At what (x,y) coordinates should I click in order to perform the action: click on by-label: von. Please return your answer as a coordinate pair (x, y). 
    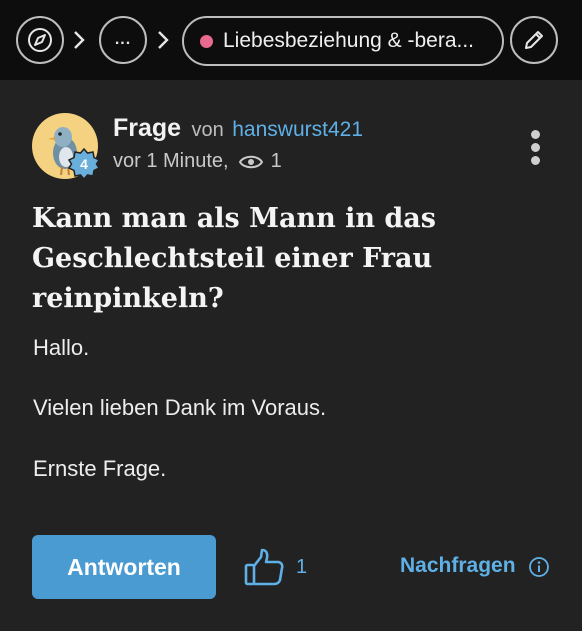
    Looking at the image, I should click on (207, 130).